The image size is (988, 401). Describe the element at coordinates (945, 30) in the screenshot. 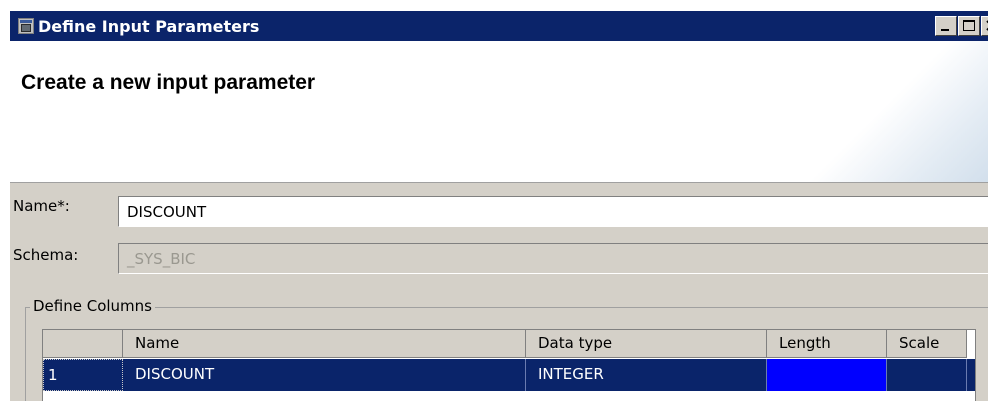

I see `minimize-icon` at that location.